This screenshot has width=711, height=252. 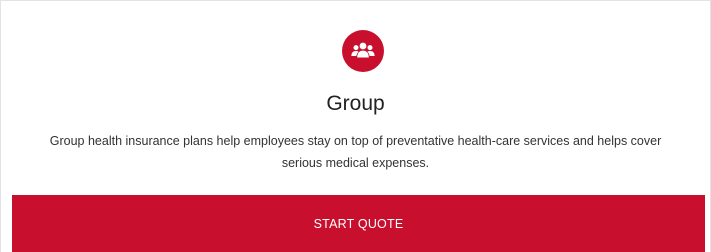 I want to click on group-people-icon, so click(x=363, y=51).